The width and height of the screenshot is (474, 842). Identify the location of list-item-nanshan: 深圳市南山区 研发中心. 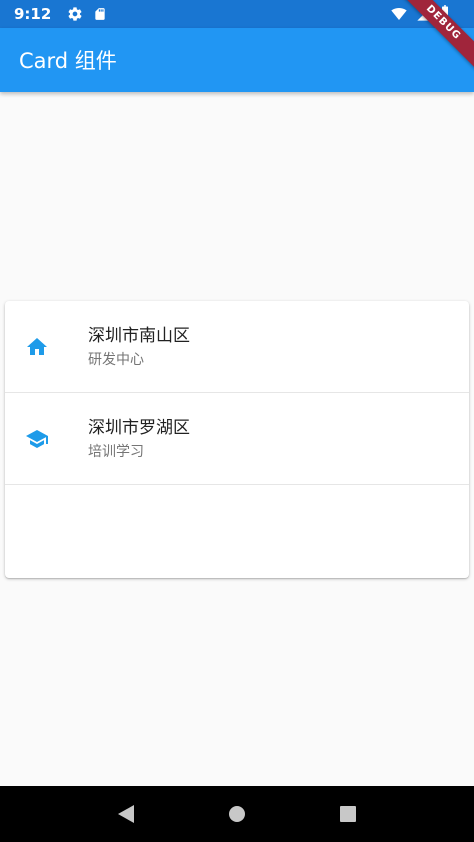
(237, 346).